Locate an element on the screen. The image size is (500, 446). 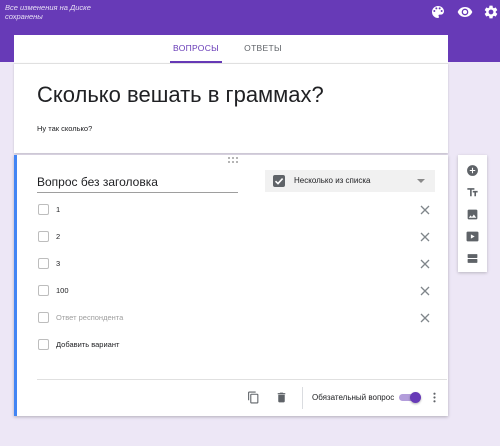
option-row: 1 is located at coordinates (235, 210).